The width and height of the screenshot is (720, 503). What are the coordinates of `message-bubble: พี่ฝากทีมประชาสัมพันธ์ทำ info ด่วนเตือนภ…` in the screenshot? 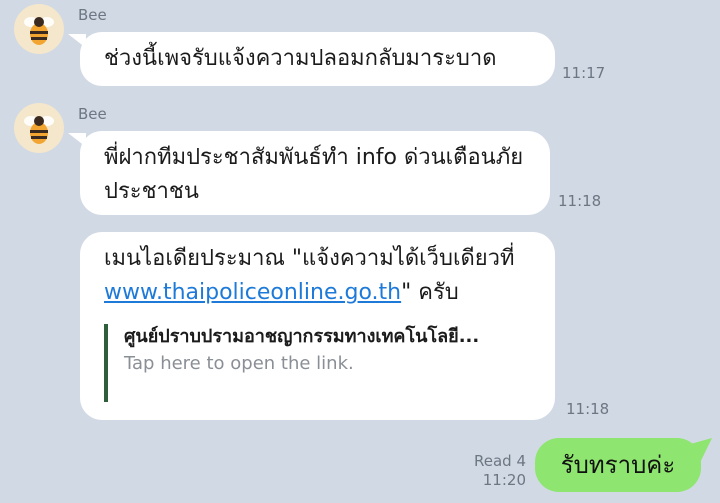 It's located at (315, 173).